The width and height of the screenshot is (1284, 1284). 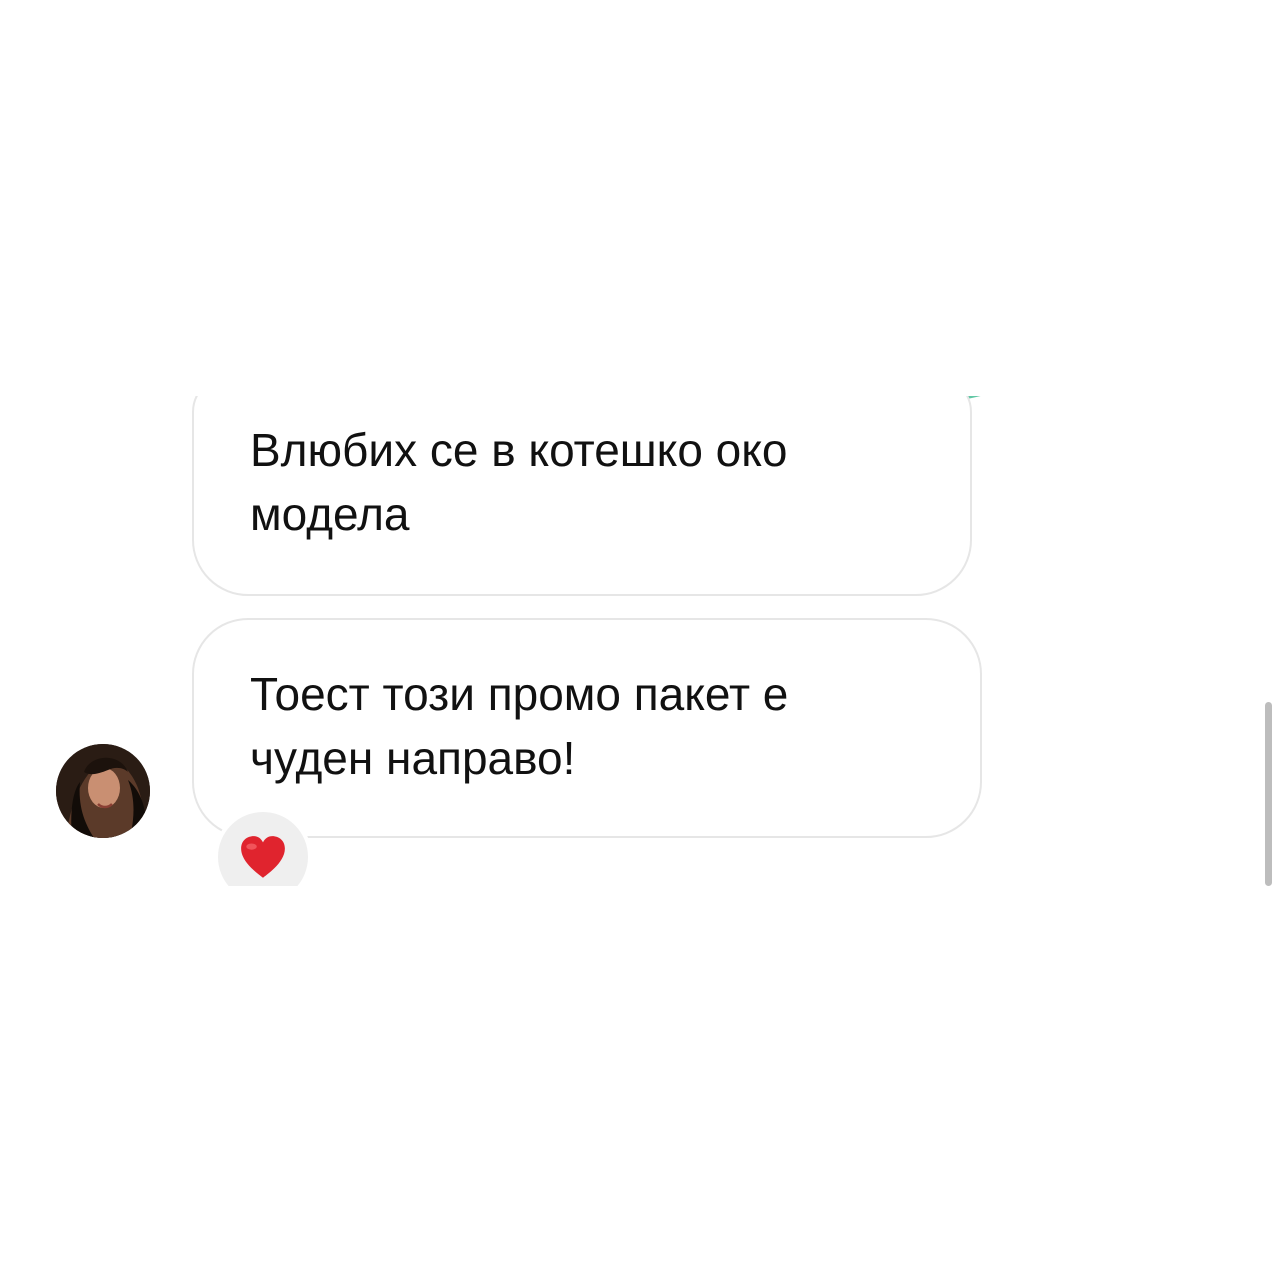 What do you see at coordinates (1268, 794) in the screenshot?
I see `scrollbar` at bounding box center [1268, 794].